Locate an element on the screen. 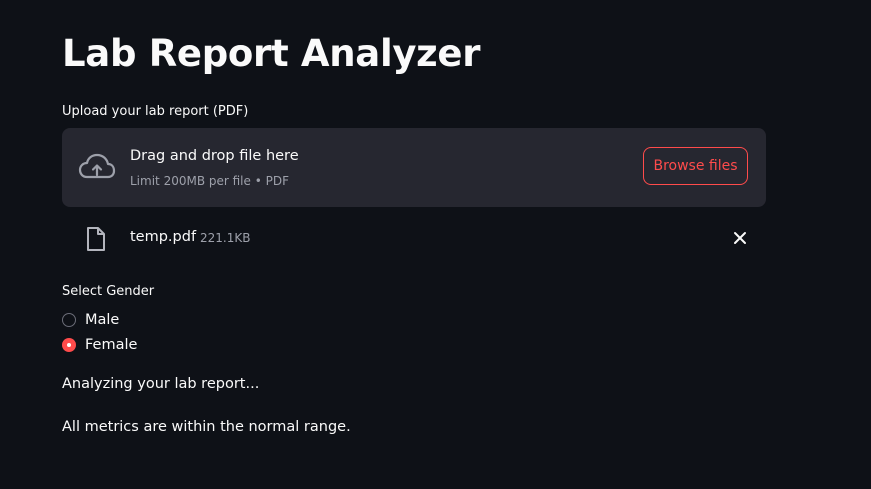 The width and height of the screenshot is (871, 489). close-icon is located at coordinates (740, 238).